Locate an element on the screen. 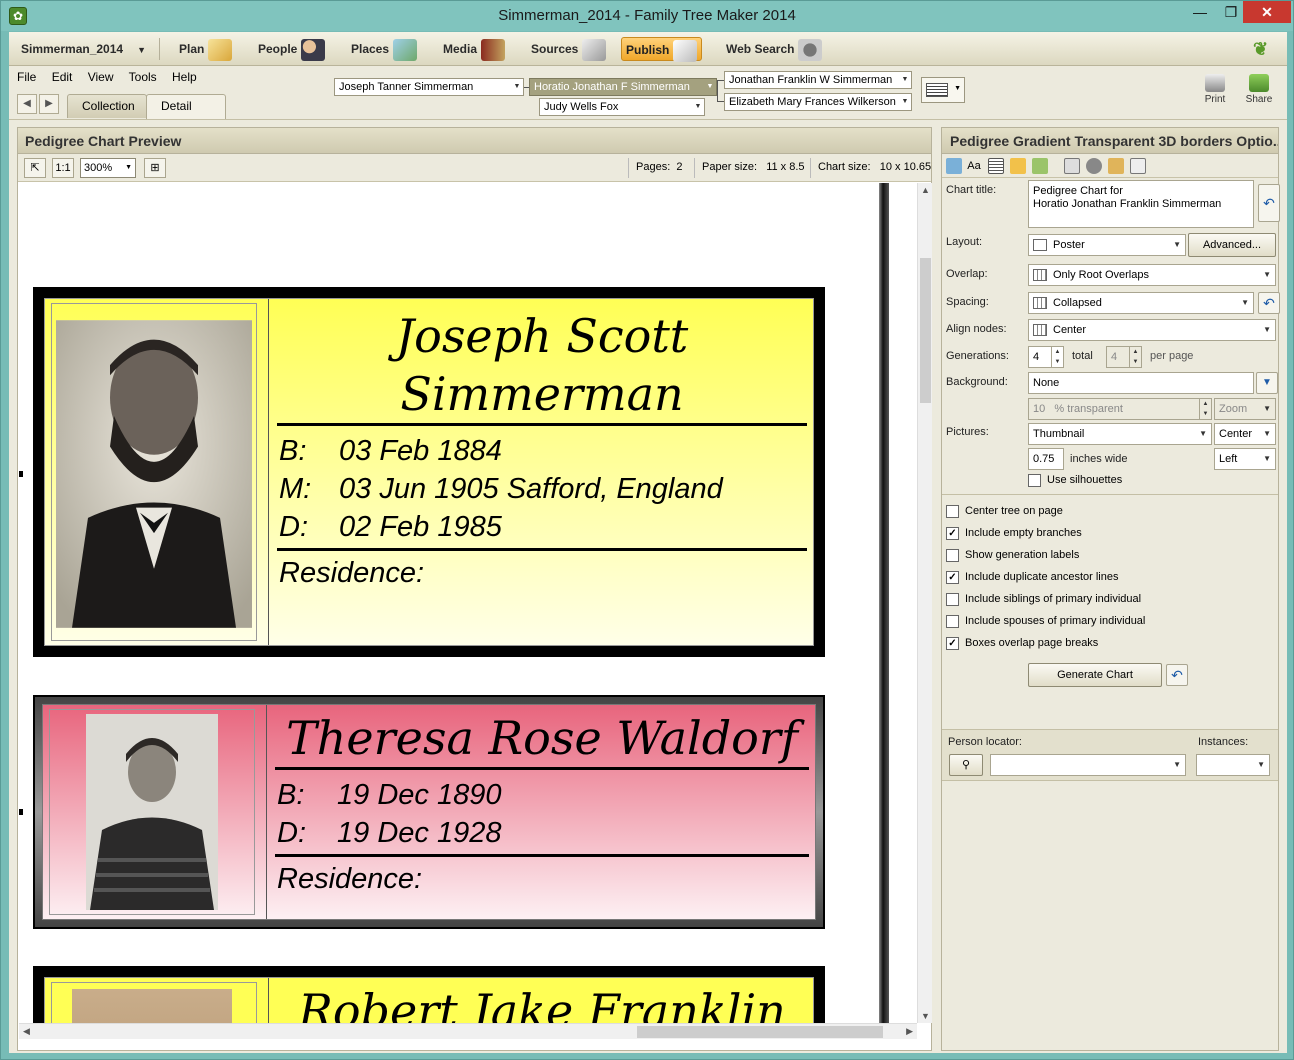  spacing-select: Collapsed ▼ is located at coordinates (1141, 303).